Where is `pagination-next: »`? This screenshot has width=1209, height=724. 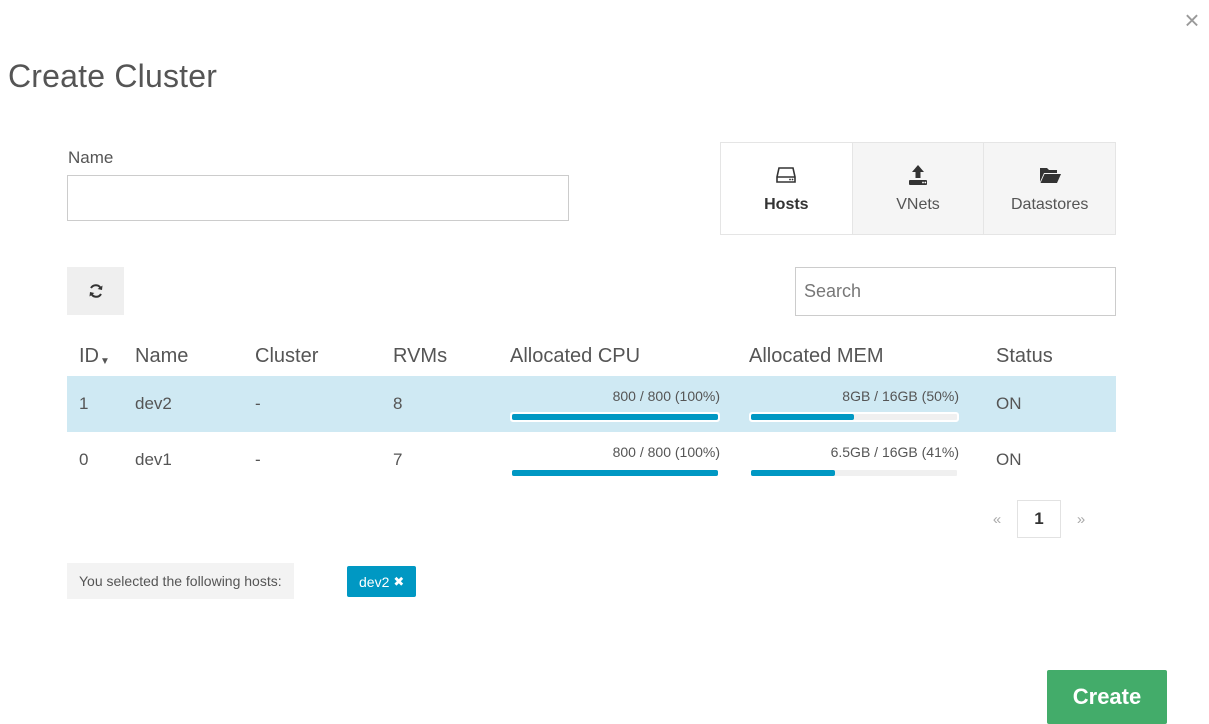 pagination-next: » is located at coordinates (1081, 519).